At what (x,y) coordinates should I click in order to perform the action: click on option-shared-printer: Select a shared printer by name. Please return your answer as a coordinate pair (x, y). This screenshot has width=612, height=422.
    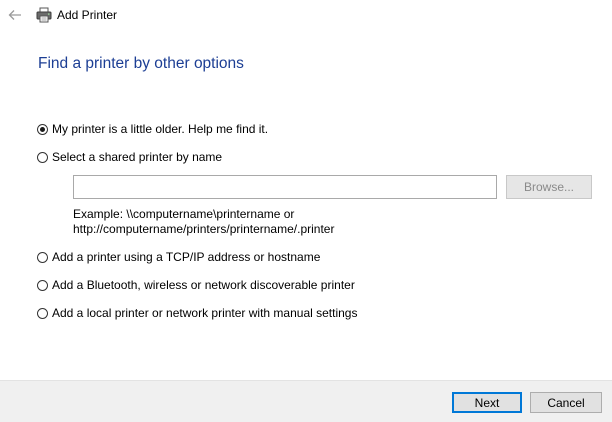
    Looking at the image, I should click on (129, 157).